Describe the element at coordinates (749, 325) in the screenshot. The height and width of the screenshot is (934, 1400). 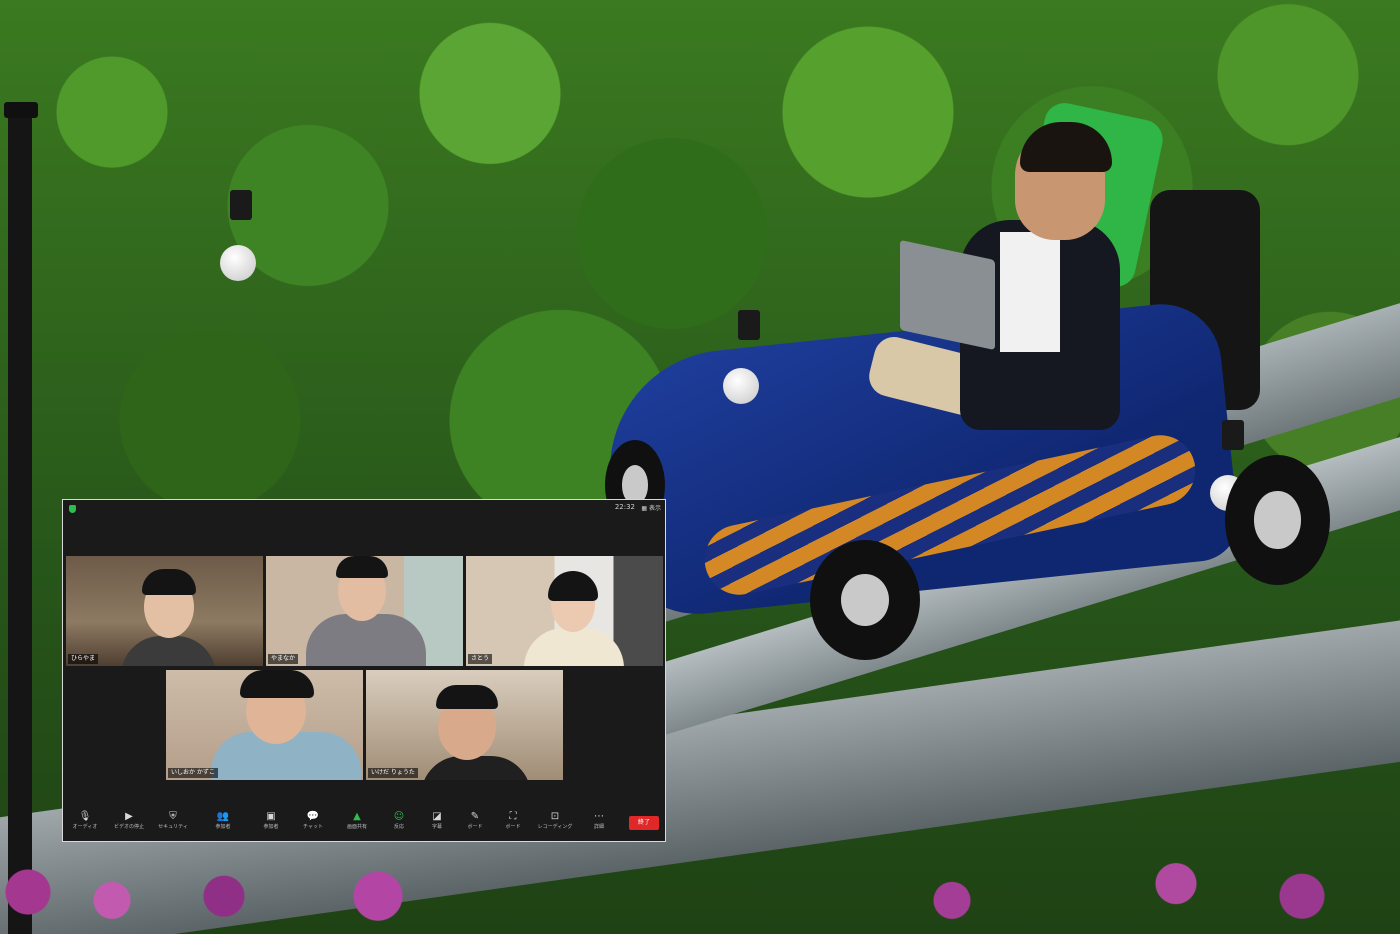
I see `kart-lamp-base` at that location.